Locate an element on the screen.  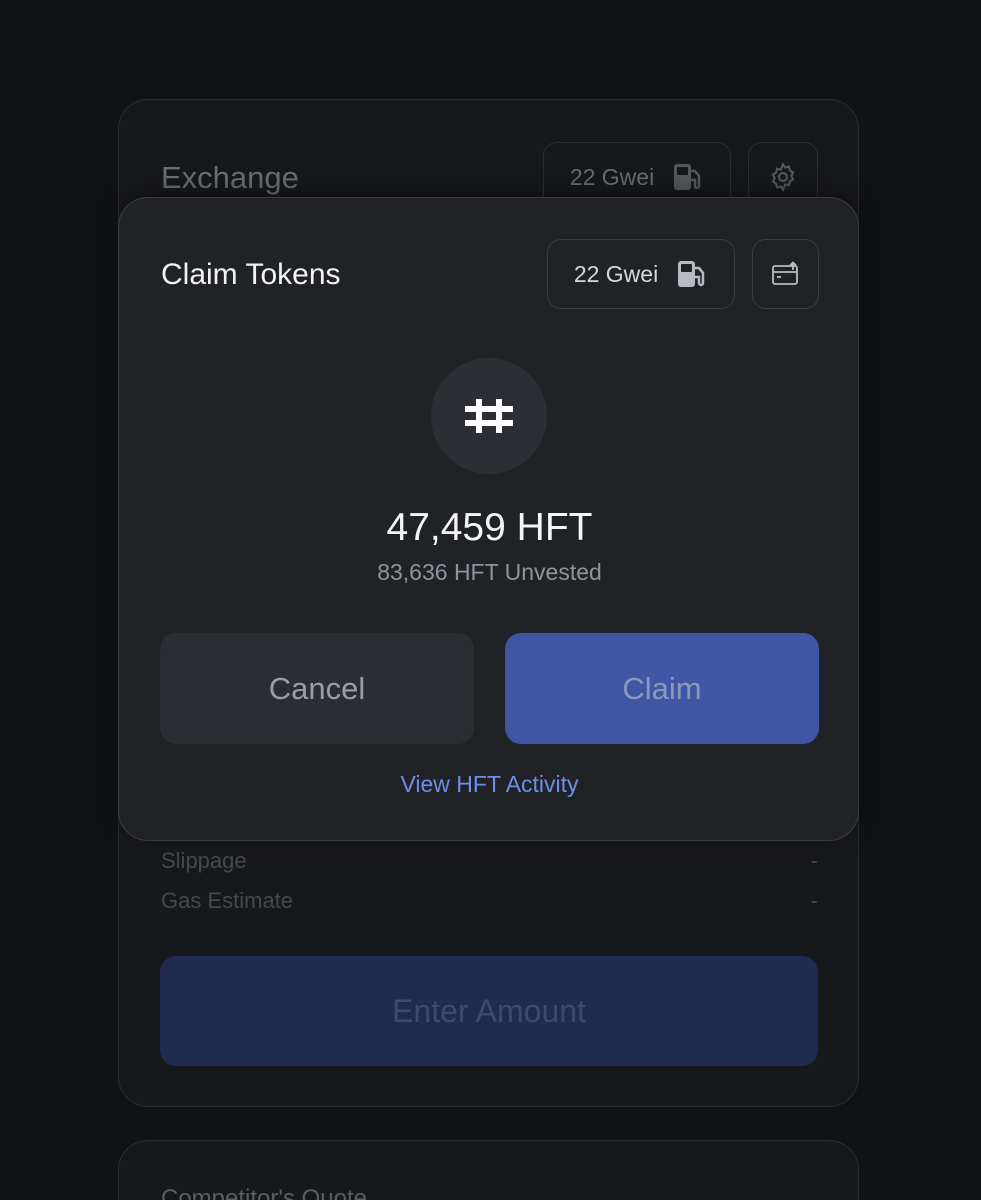
view-activity-link: View HFT Activity is located at coordinates (489, 784).